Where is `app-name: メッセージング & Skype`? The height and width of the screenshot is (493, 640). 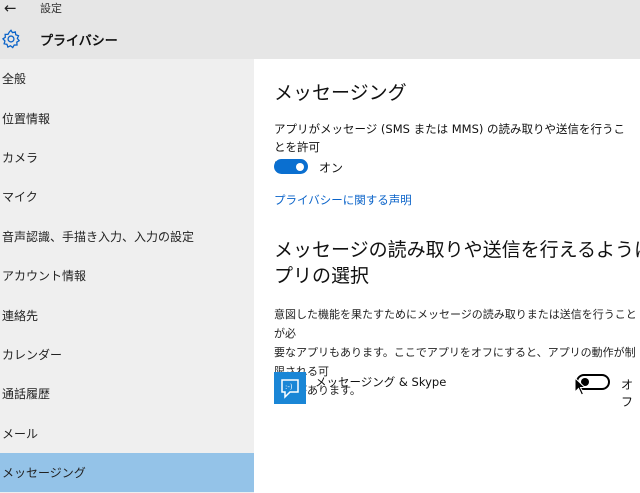 app-name: メッセージング & Skype is located at coordinates (381, 382).